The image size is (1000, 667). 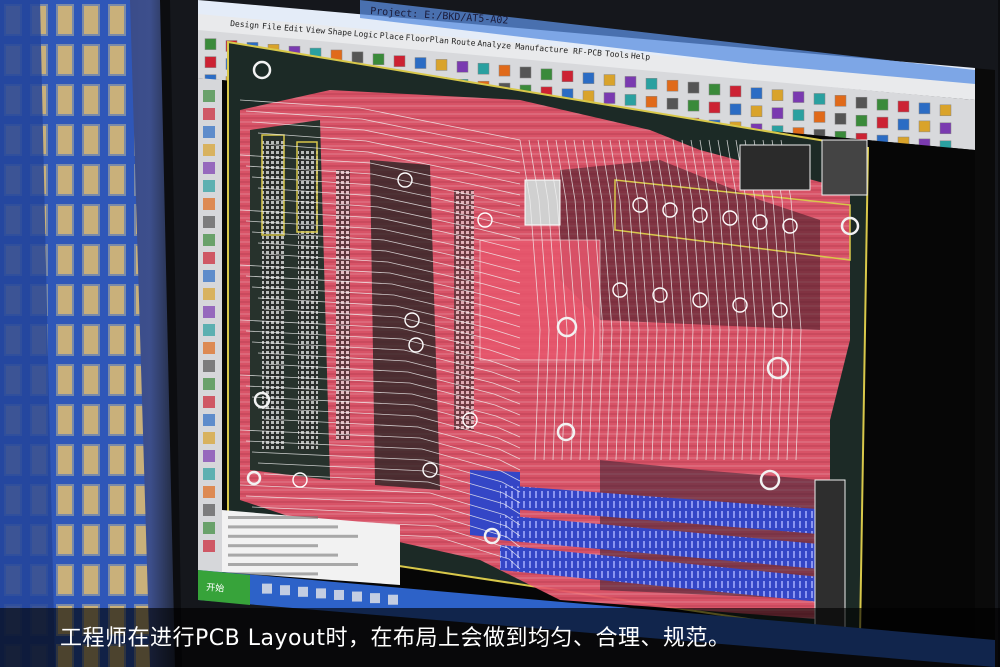 I want to click on photo-caption: 工程师在进行PCB Layout时，在布局上会做到均匀、合理、规范。, so click(x=395, y=638).